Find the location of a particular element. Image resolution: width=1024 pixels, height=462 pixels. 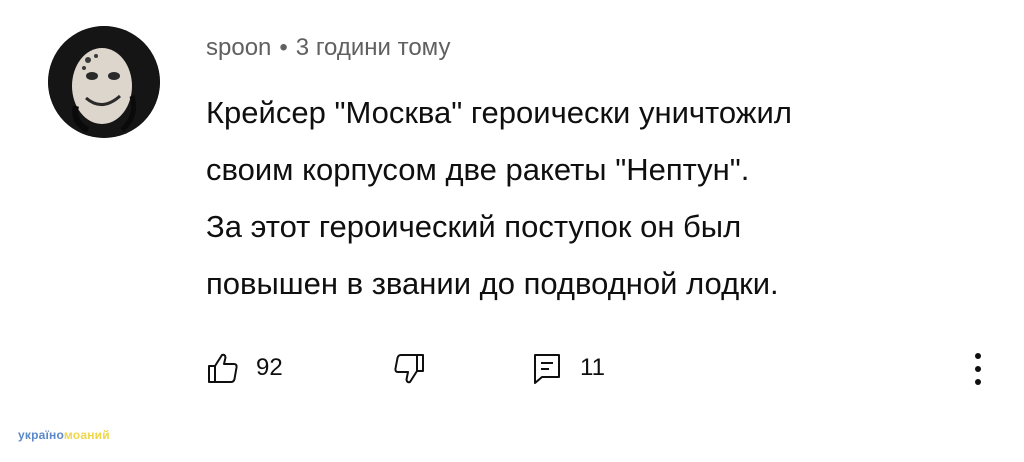

vertical-dots-icon is located at coordinates (978, 369).